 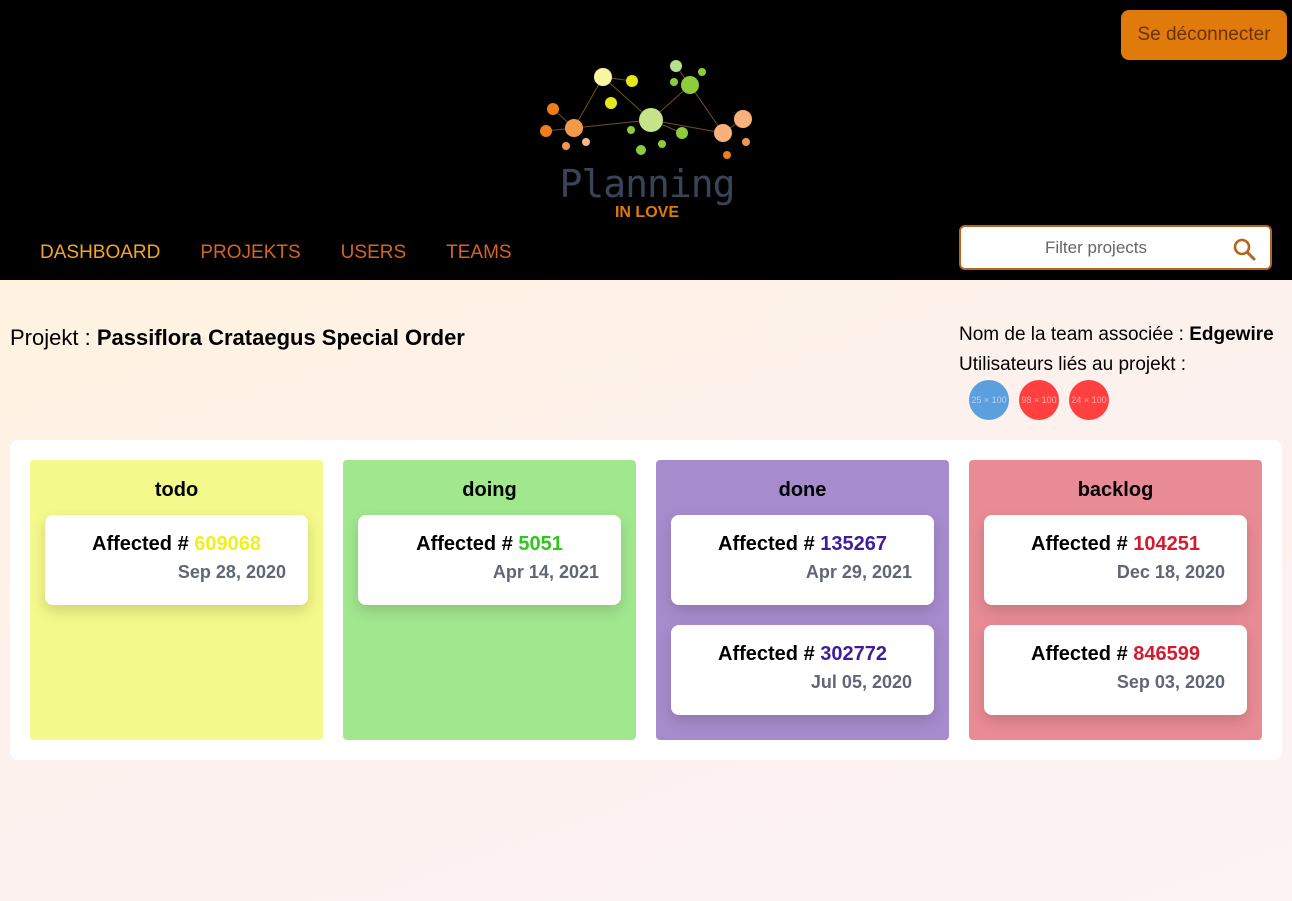 What do you see at coordinates (176, 490) in the screenshot?
I see `column-title: todo` at bounding box center [176, 490].